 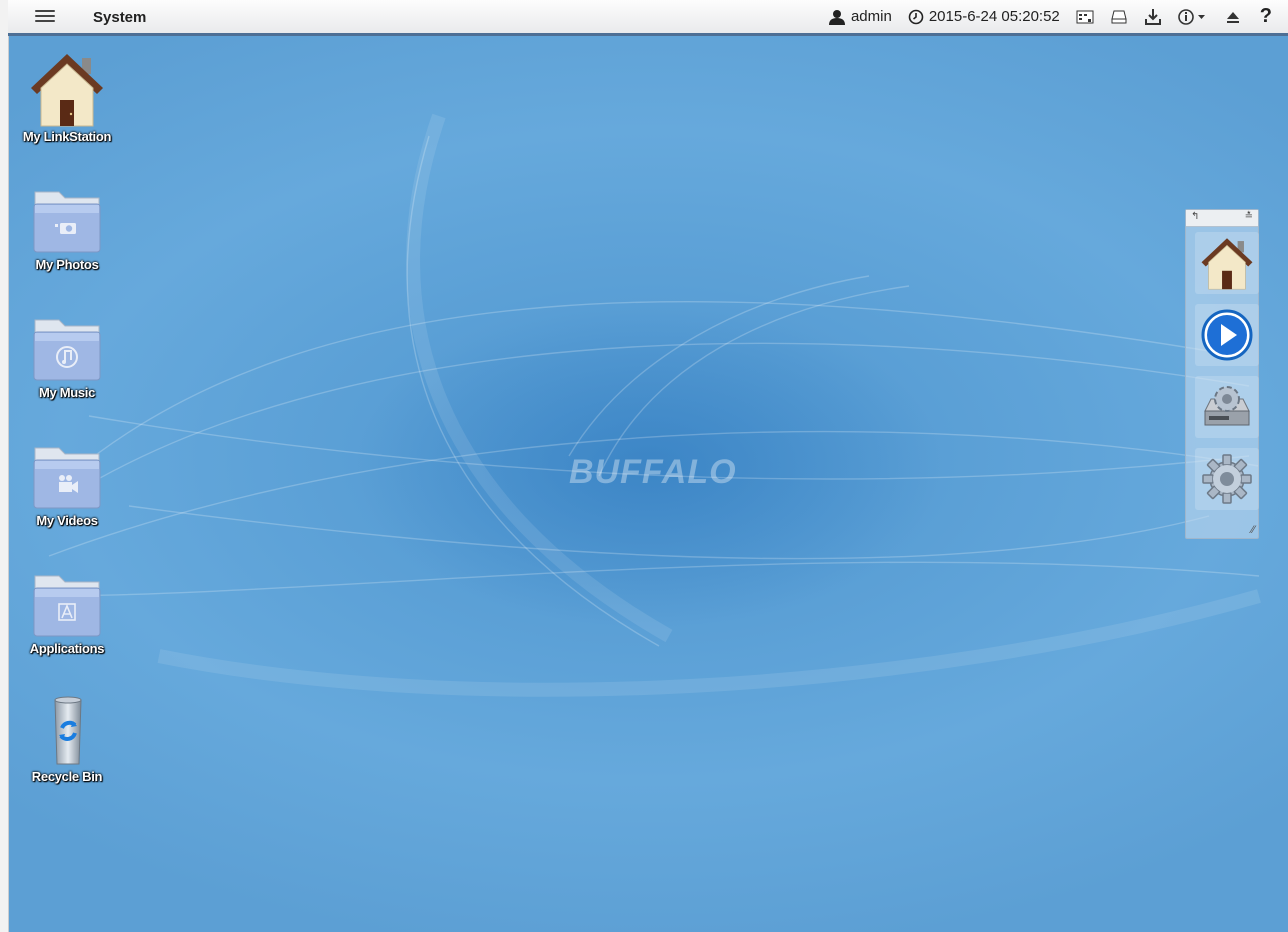 I want to click on user-icon, so click(x=836, y=17).